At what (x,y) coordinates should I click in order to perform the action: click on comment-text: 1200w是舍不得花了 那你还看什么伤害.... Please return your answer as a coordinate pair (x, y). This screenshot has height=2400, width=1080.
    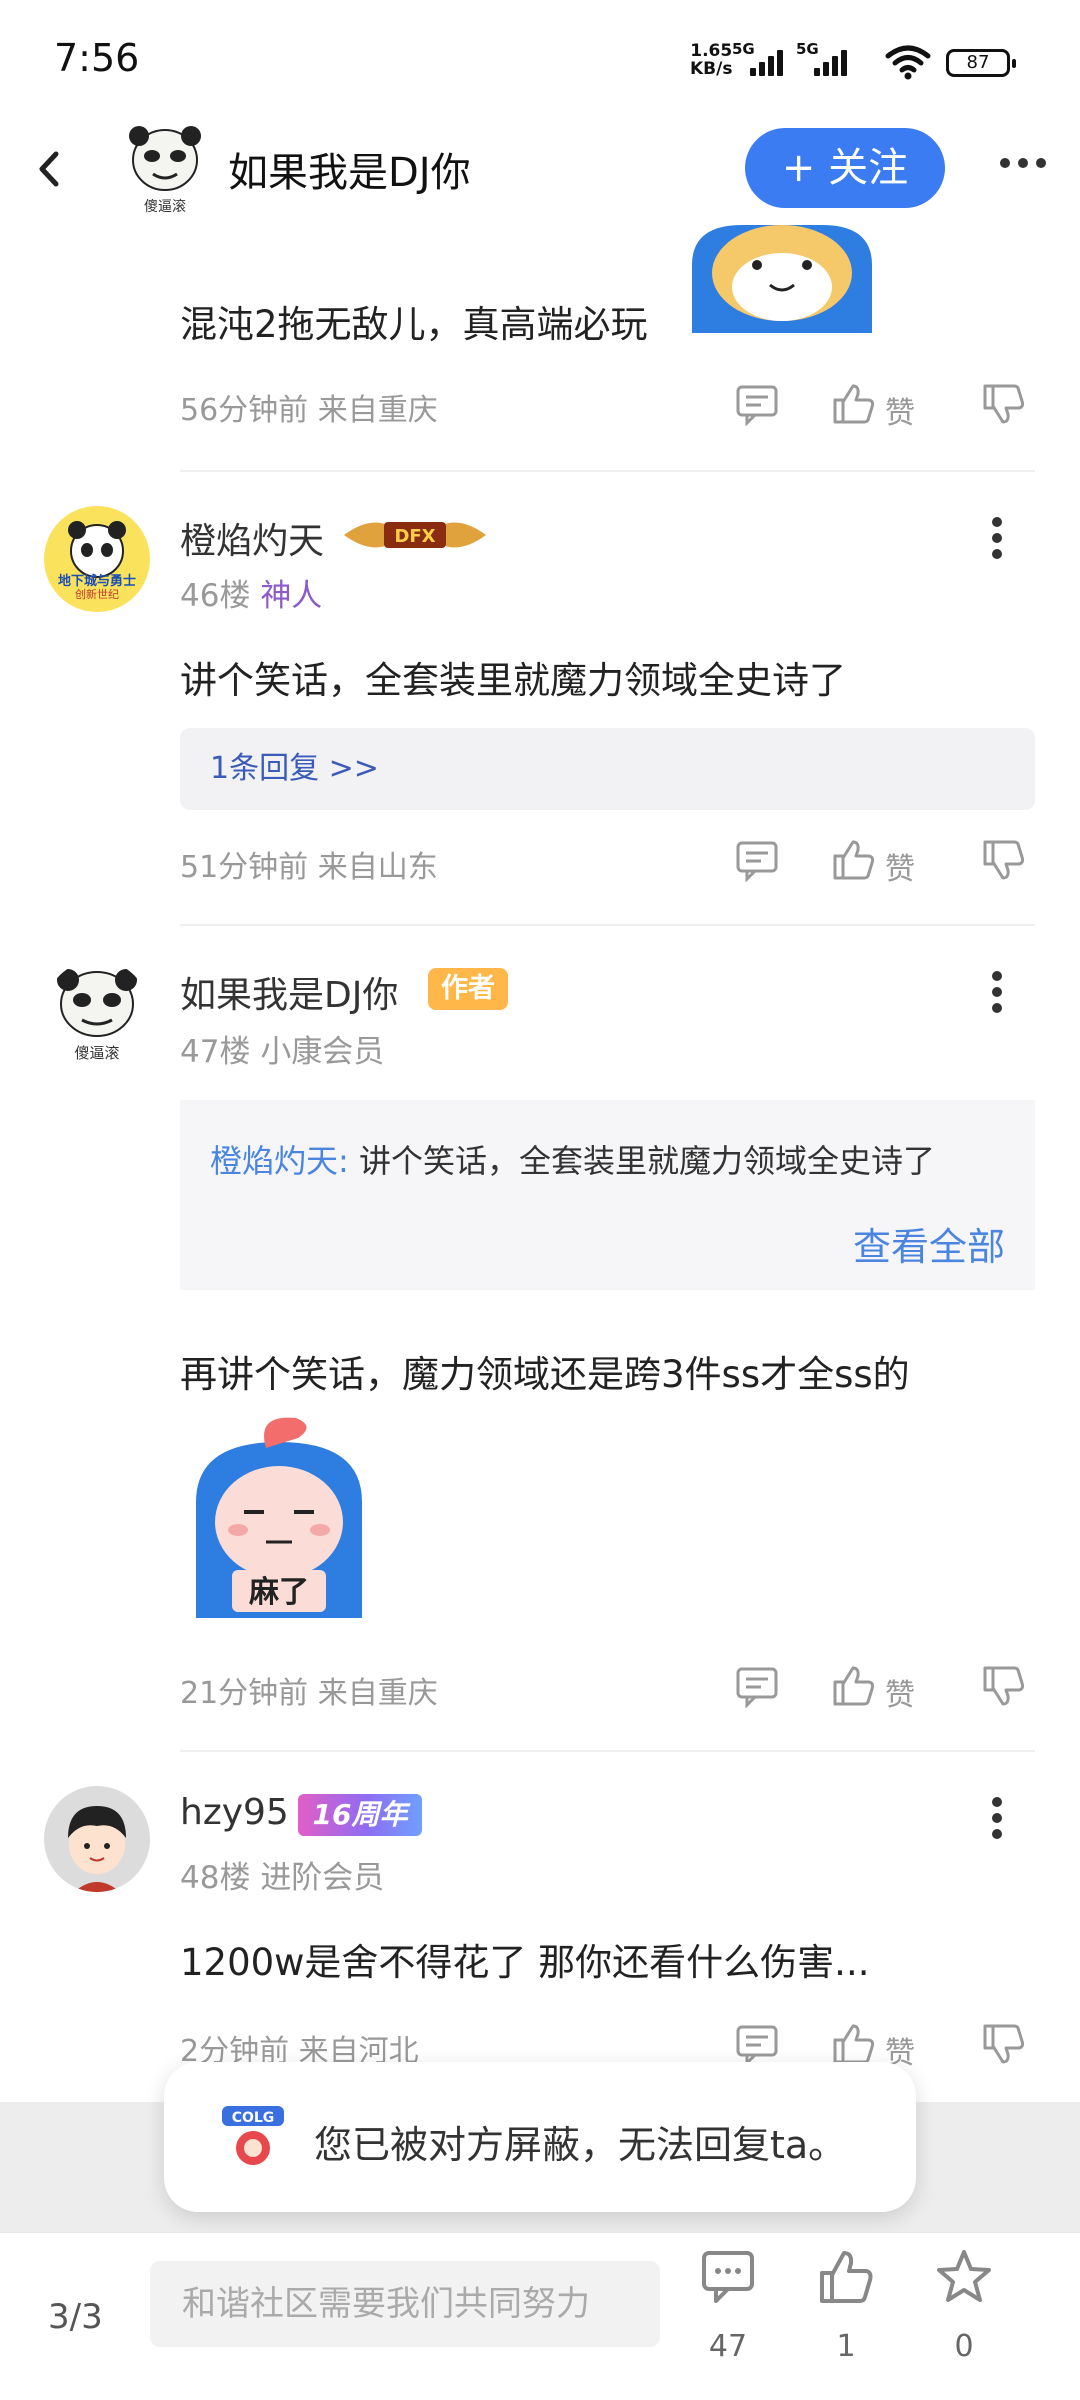
    Looking at the image, I should click on (525, 1962).